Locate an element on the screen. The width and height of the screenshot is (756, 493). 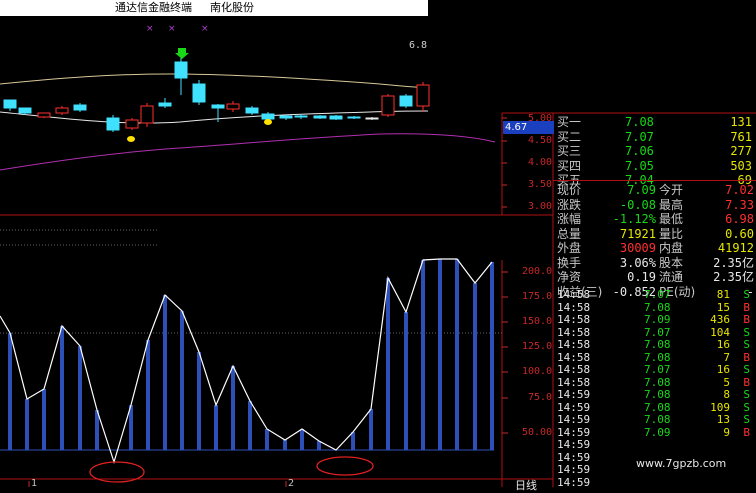
order-book-volume: 503 is located at coordinates (741, 165).